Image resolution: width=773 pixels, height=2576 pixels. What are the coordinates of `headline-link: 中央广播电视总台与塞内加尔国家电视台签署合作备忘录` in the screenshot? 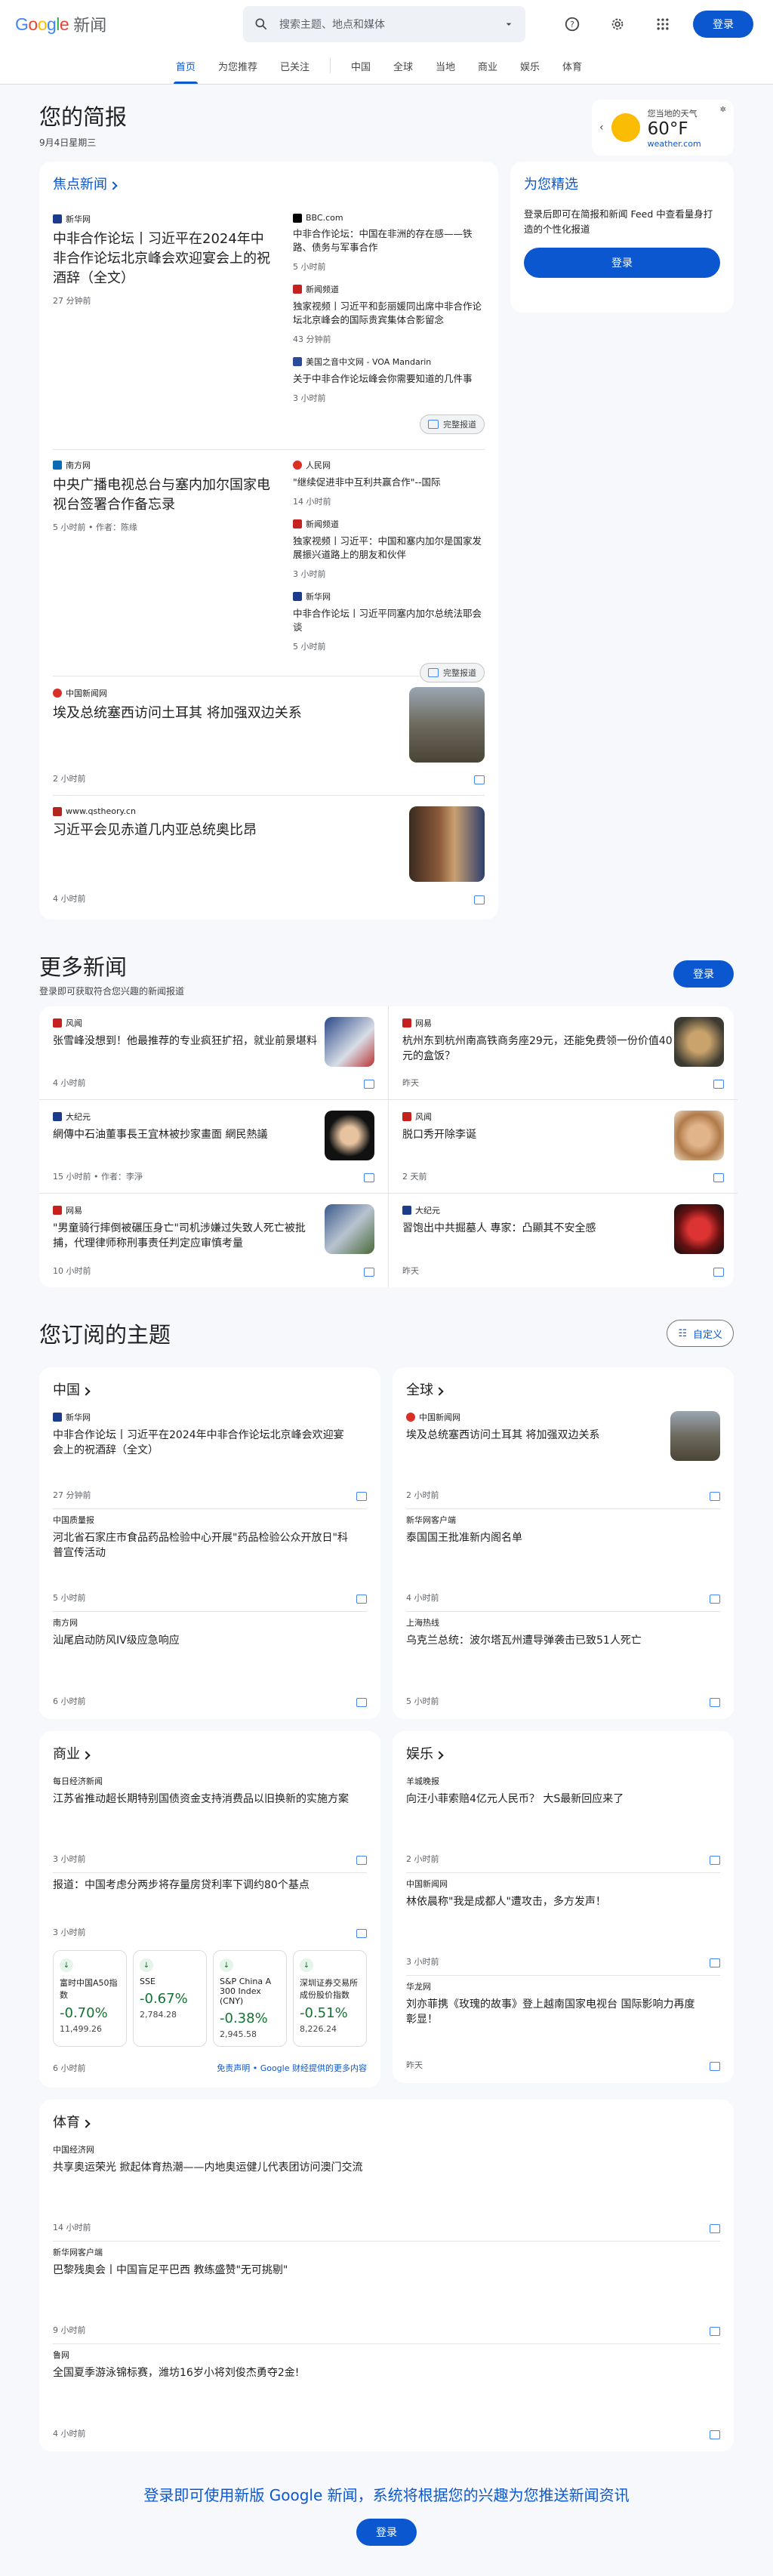 It's located at (164, 496).